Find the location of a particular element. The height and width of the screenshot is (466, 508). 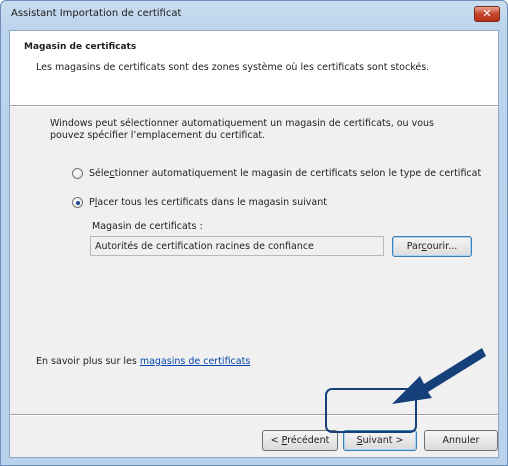

page-title: Magasin de certificats is located at coordinates (80, 47).